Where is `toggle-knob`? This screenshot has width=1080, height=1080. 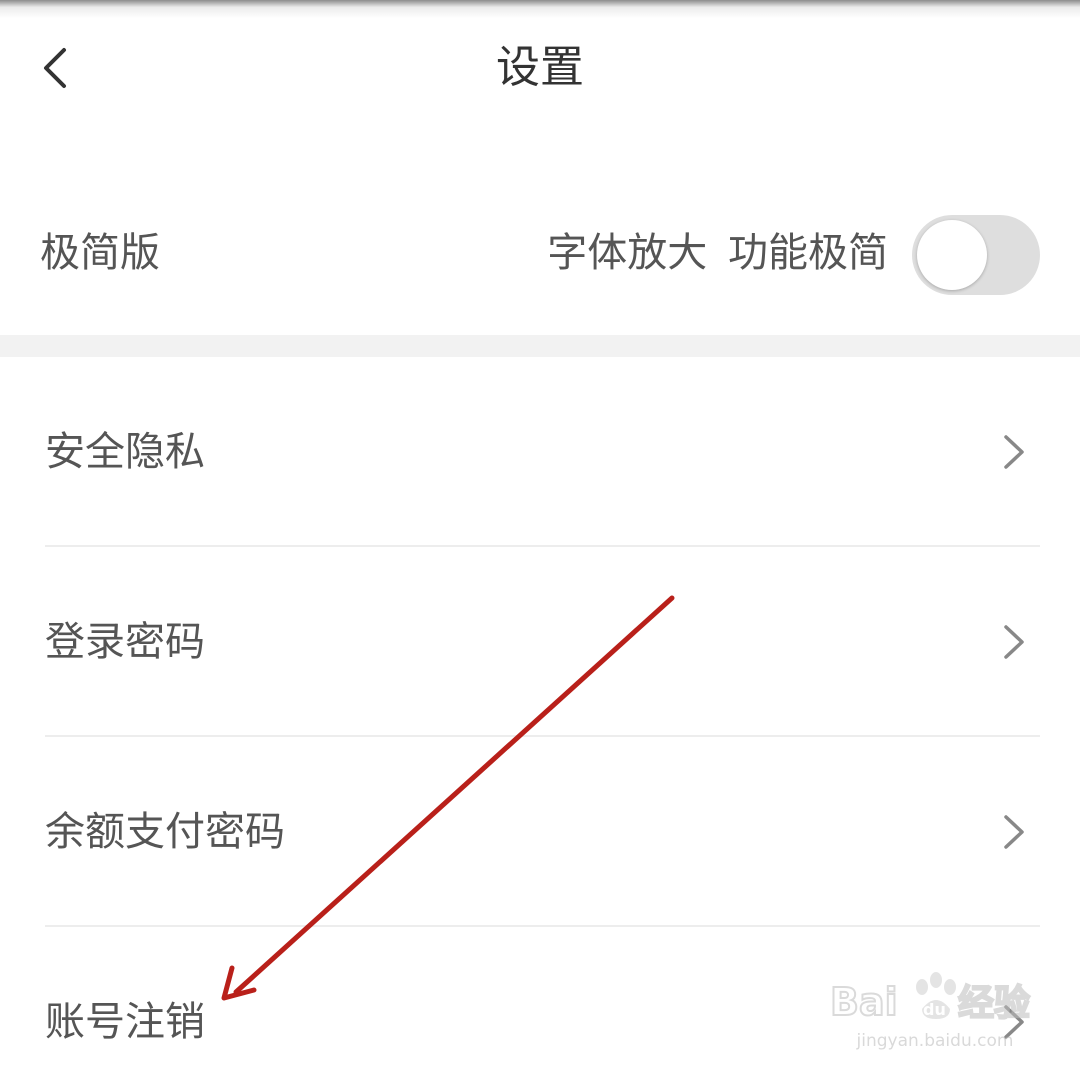
toggle-knob is located at coordinates (952, 255).